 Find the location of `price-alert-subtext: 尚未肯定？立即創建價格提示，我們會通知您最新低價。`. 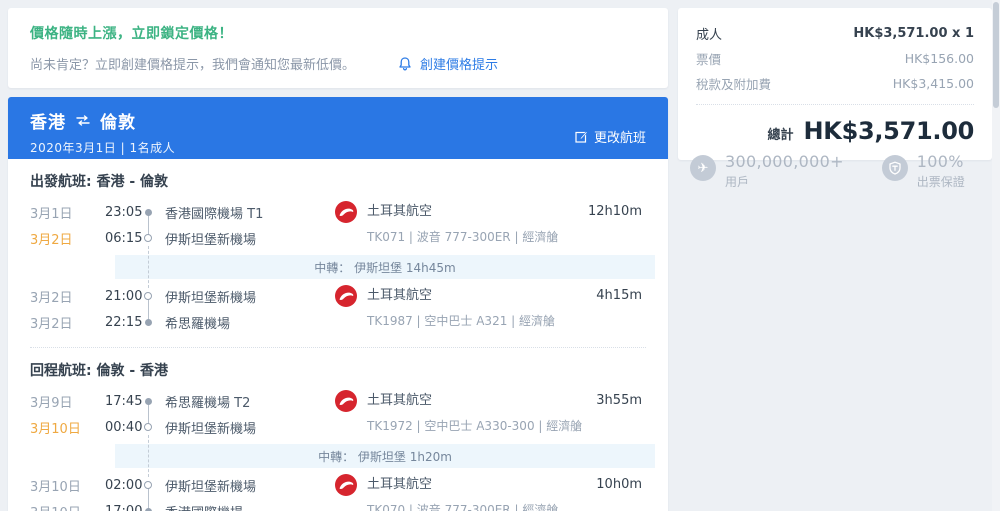

price-alert-subtext: 尚未肯定？立即創建價格提示，我們會通知您最新低價。 is located at coordinates (193, 65).